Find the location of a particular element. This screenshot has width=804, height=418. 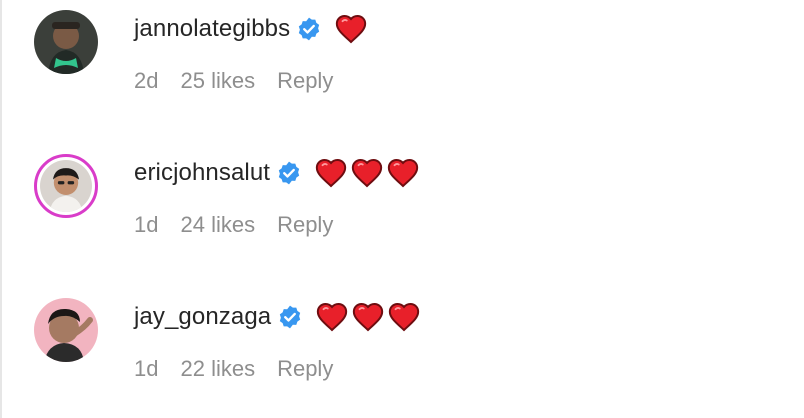

username-link: ericjohnsalut is located at coordinates (202, 173).